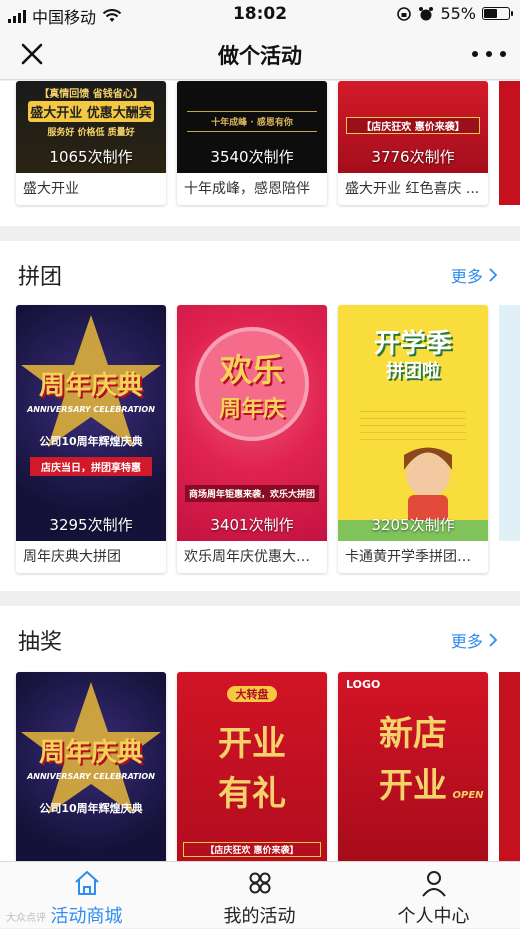 The width and height of the screenshot is (520, 929). Describe the element at coordinates (91, 525) in the screenshot. I see `make-count: 3295次制作` at that location.